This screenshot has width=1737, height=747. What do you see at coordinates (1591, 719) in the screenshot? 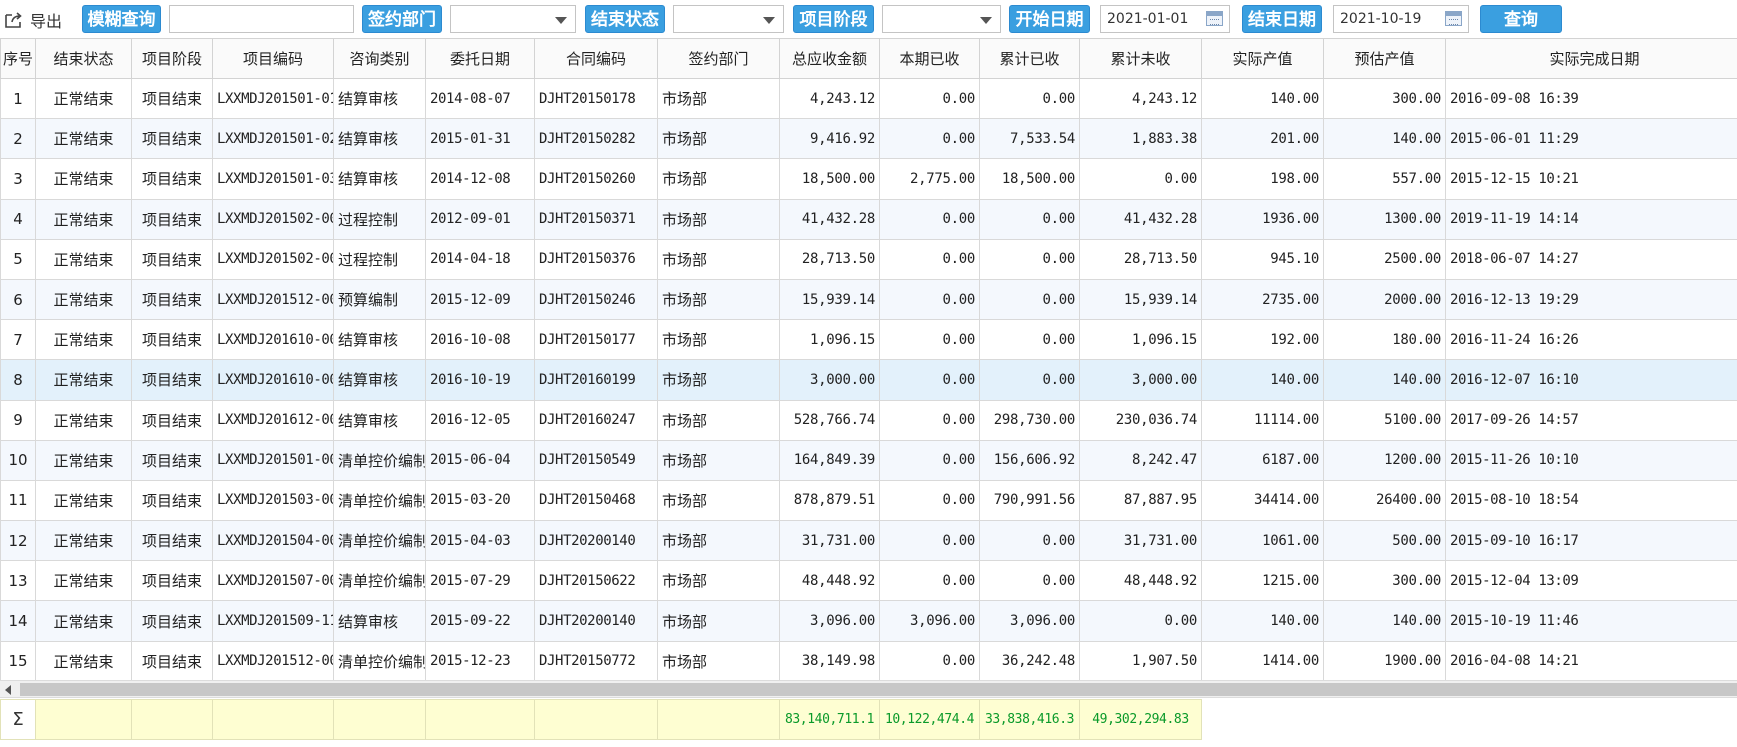
I see `summary-blank` at bounding box center [1591, 719].